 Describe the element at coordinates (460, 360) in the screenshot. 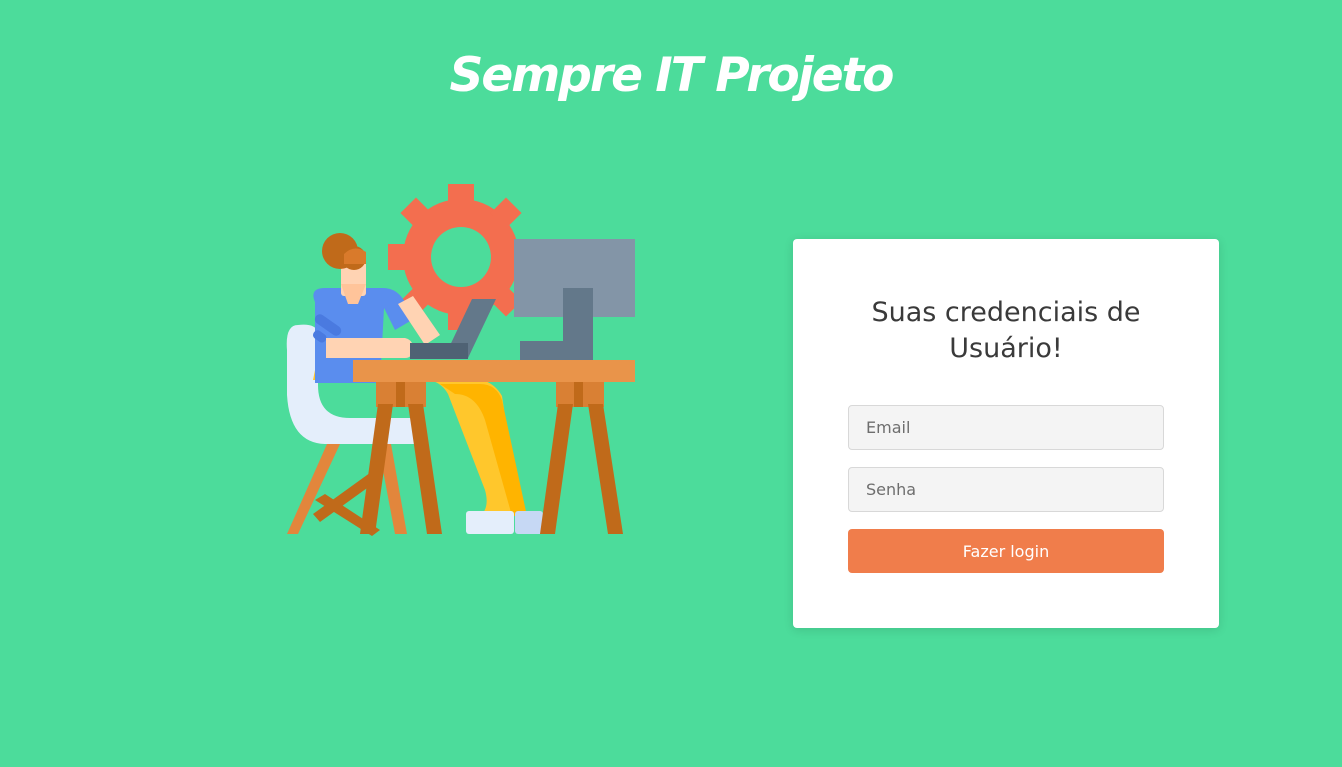

I see `person-at-desk-illustration` at that location.